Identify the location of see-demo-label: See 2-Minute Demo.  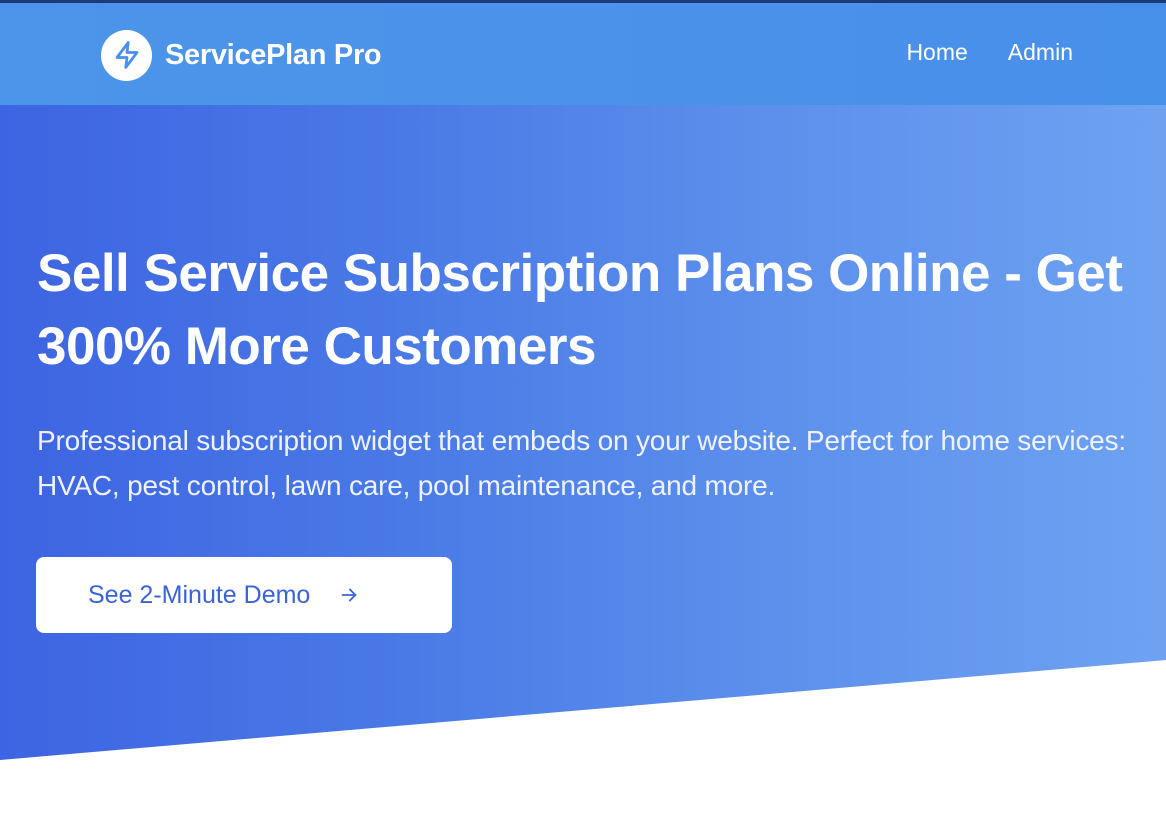
(199, 594).